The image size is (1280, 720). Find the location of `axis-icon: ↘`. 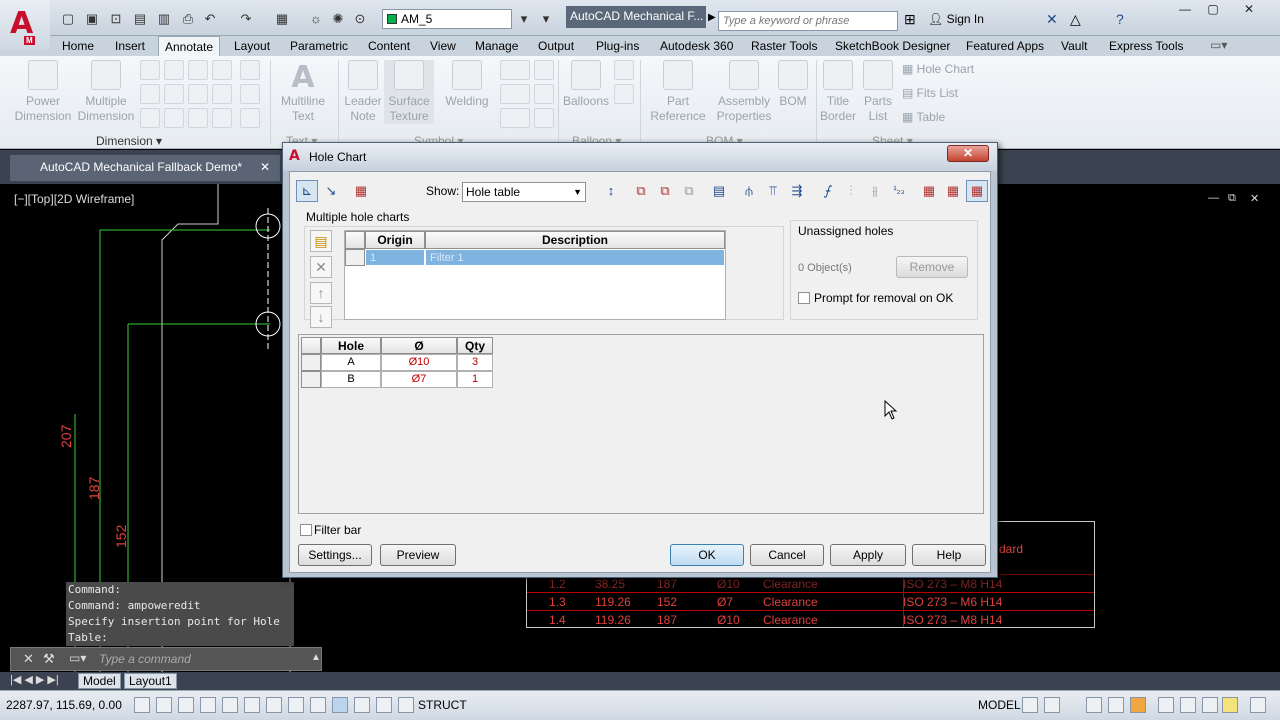

axis-icon: ↘ is located at coordinates (331, 191).